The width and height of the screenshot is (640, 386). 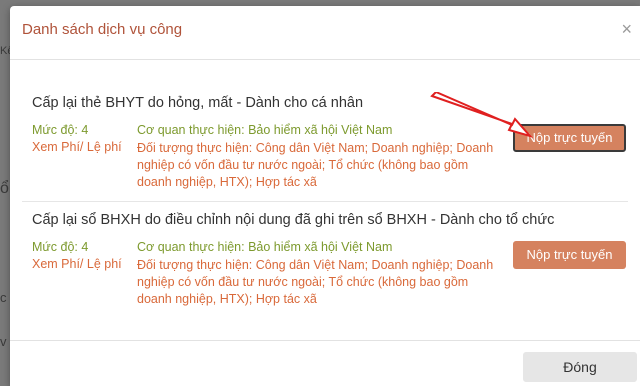 I want to click on submit-online-button: Nộp trực tuyến, so click(x=569, y=255).